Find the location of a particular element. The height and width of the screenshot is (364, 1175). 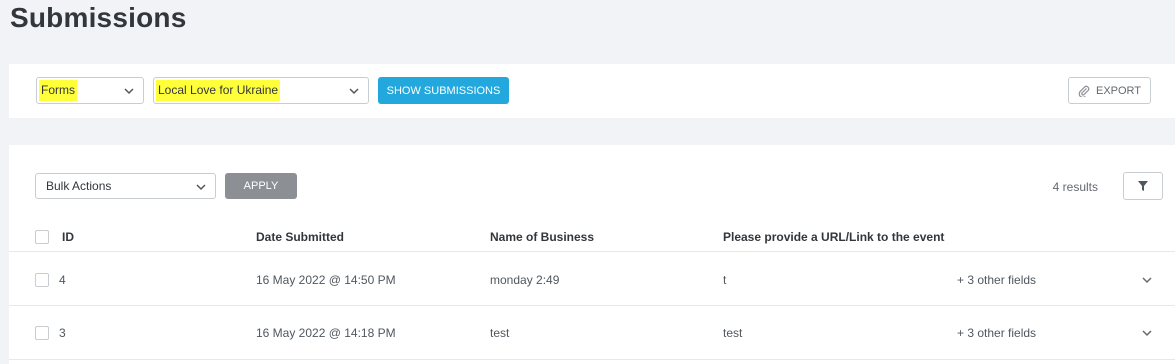

form-select: Local Love for Ukraine is located at coordinates (261, 90).